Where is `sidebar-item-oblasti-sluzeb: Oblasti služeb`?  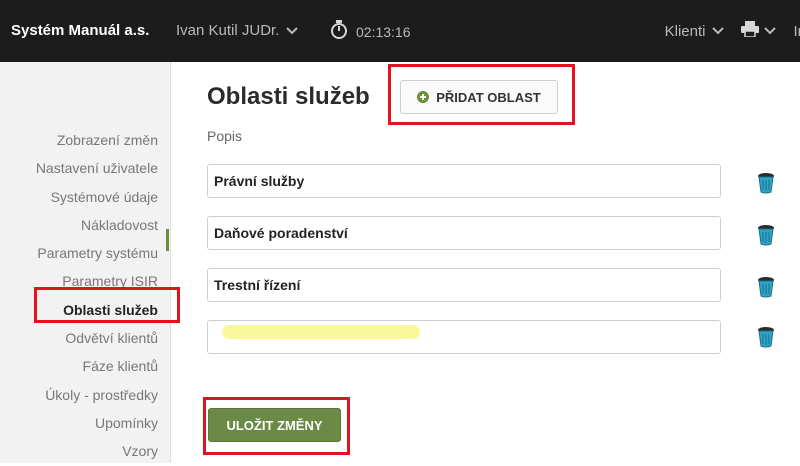
sidebar-item-oblasti-sluzeb: Oblasti služeb is located at coordinates (97, 310).